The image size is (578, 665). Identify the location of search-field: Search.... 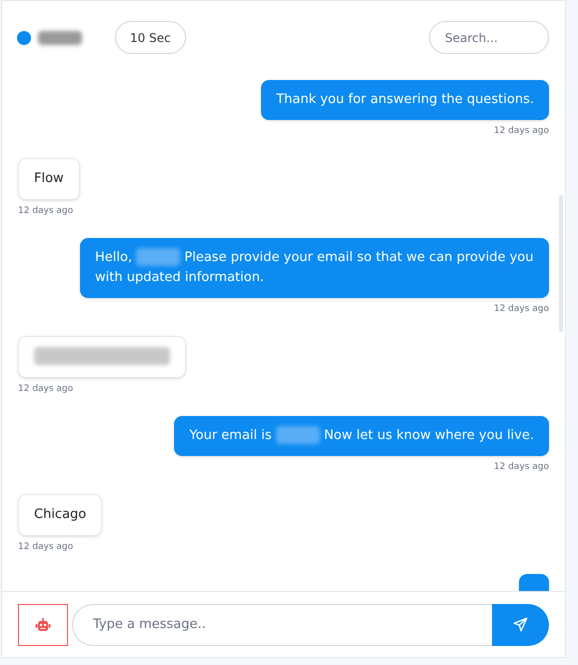
(489, 37).